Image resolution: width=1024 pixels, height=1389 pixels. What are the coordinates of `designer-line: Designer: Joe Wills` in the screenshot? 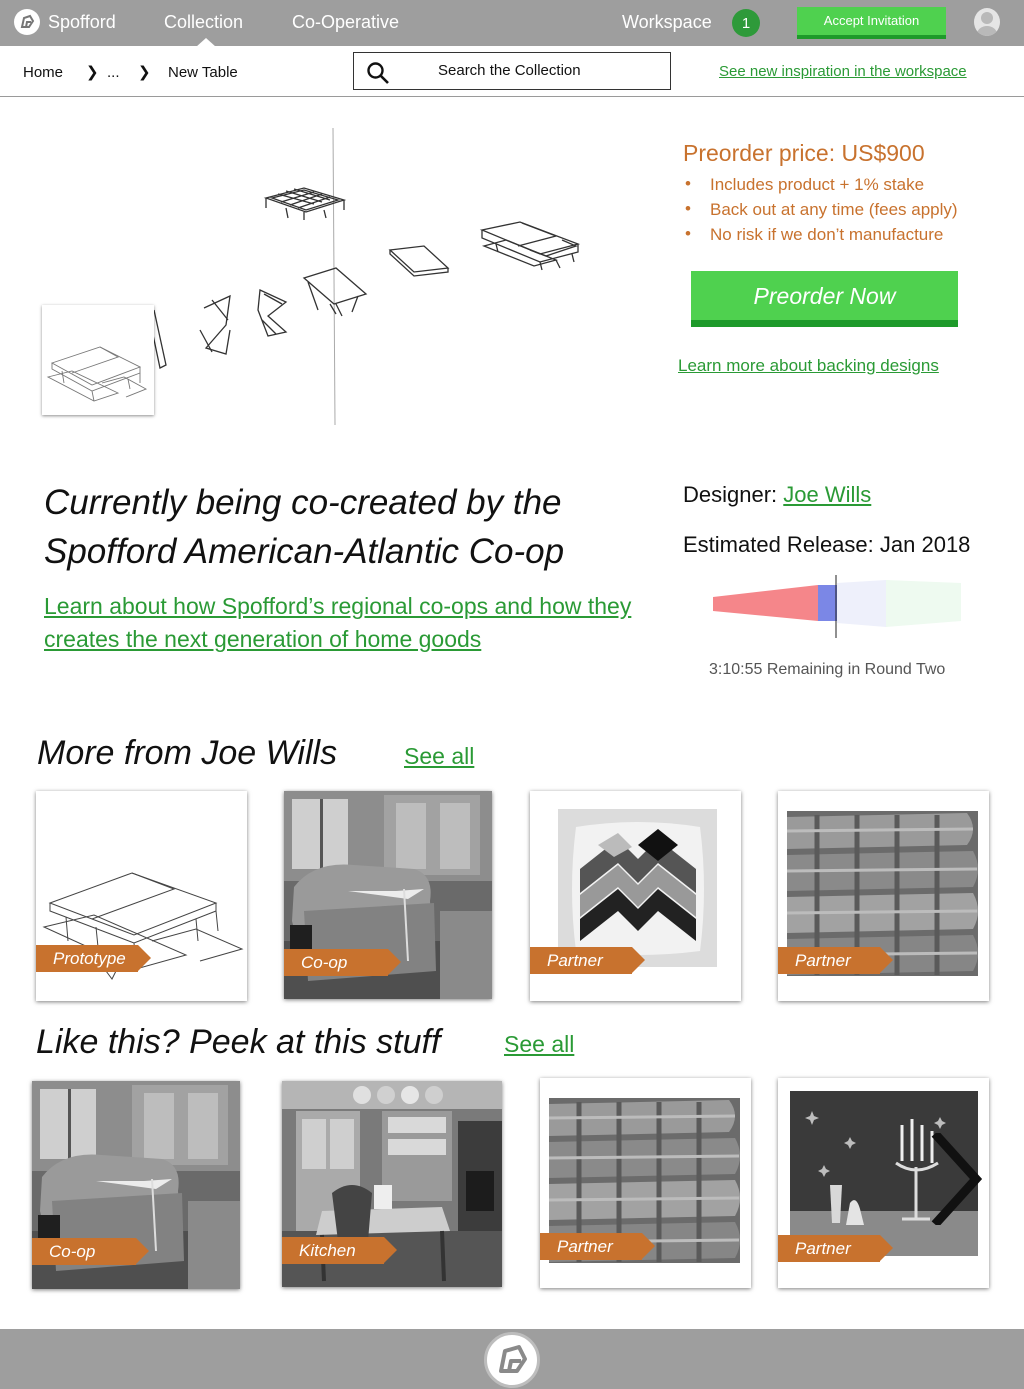 It's located at (777, 495).